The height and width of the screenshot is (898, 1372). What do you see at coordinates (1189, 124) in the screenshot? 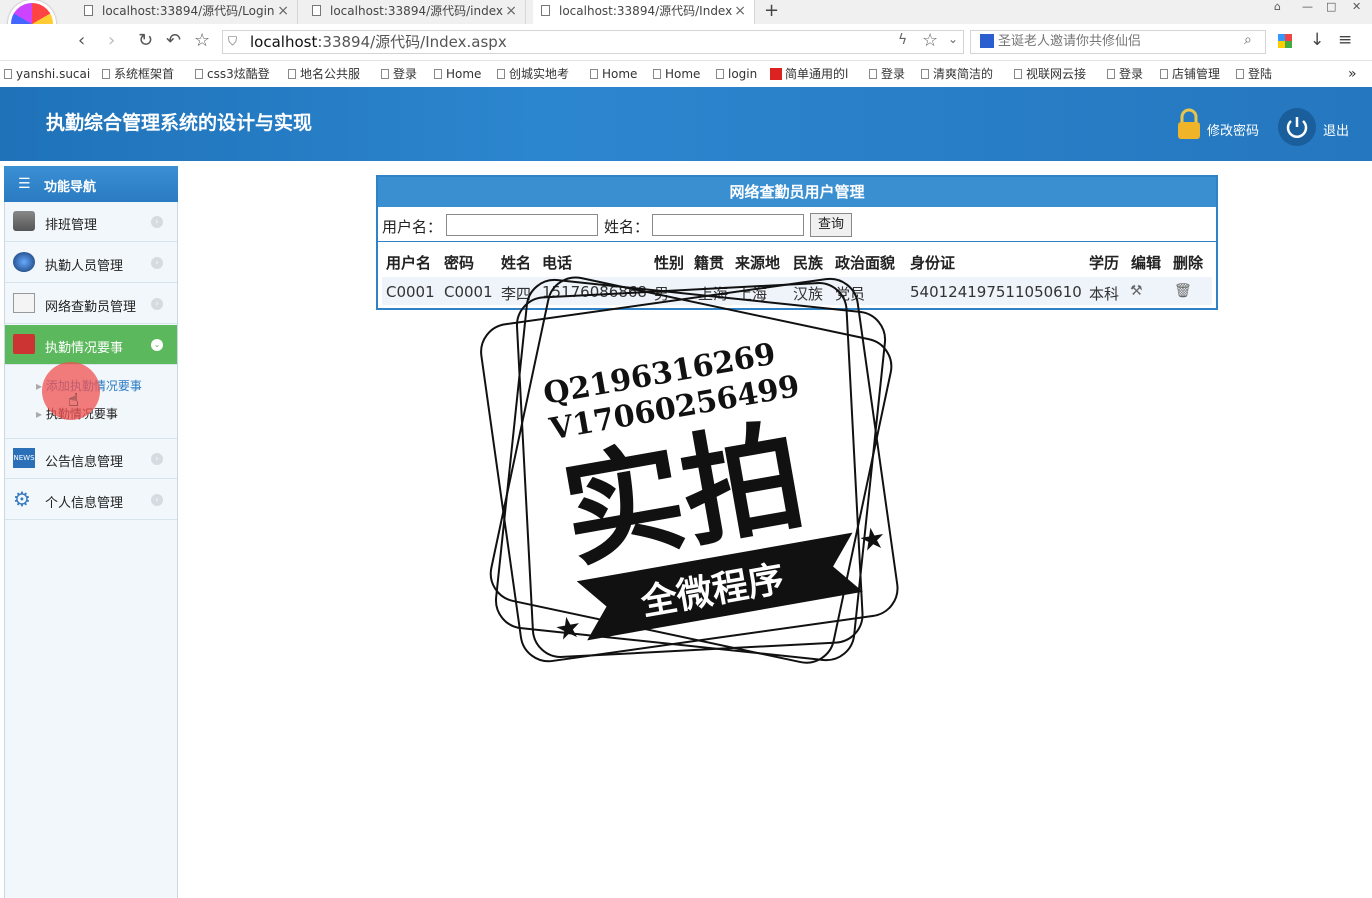
I see `lock-icon` at bounding box center [1189, 124].